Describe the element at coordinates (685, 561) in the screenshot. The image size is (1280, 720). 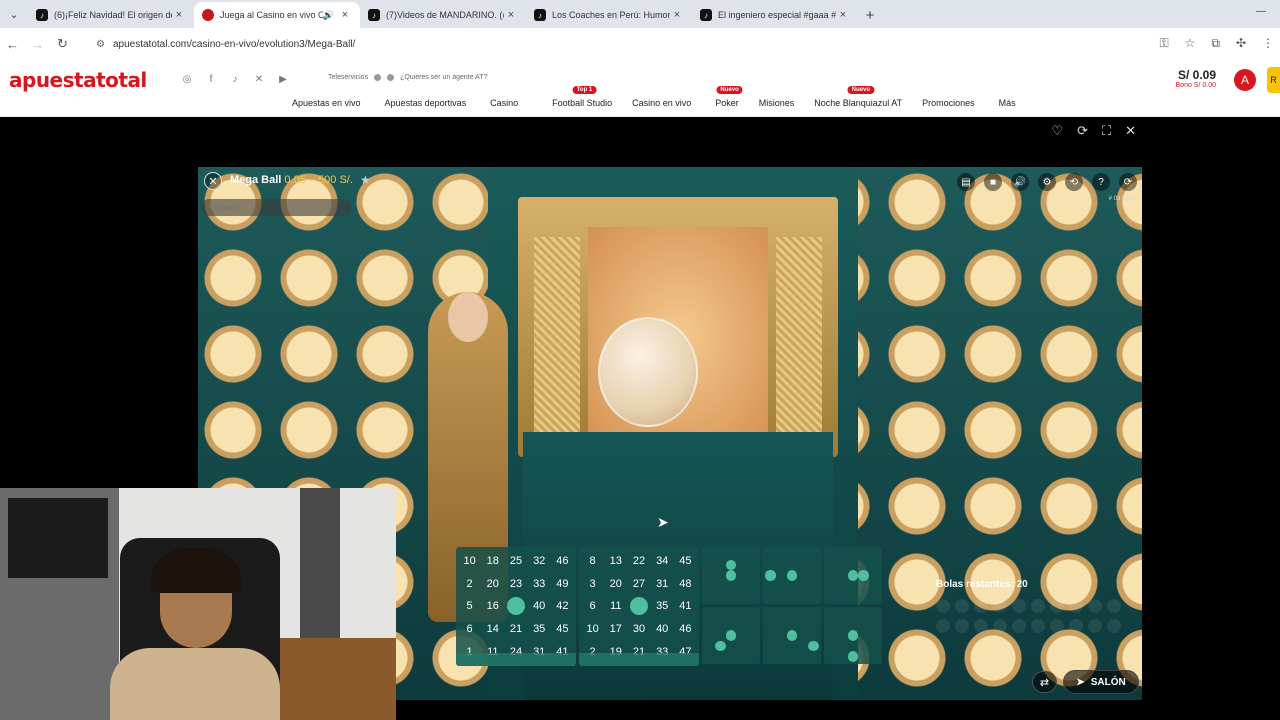
I see `card-number: 45` at that location.